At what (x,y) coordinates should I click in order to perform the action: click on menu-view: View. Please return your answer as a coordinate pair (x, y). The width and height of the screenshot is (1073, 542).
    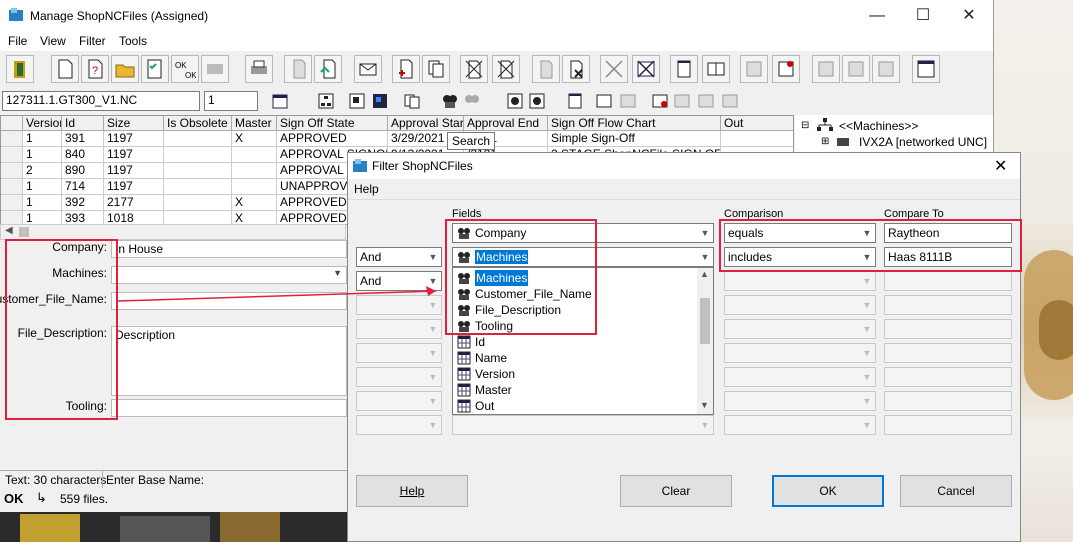
    Looking at the image, I should click on (53, 41).